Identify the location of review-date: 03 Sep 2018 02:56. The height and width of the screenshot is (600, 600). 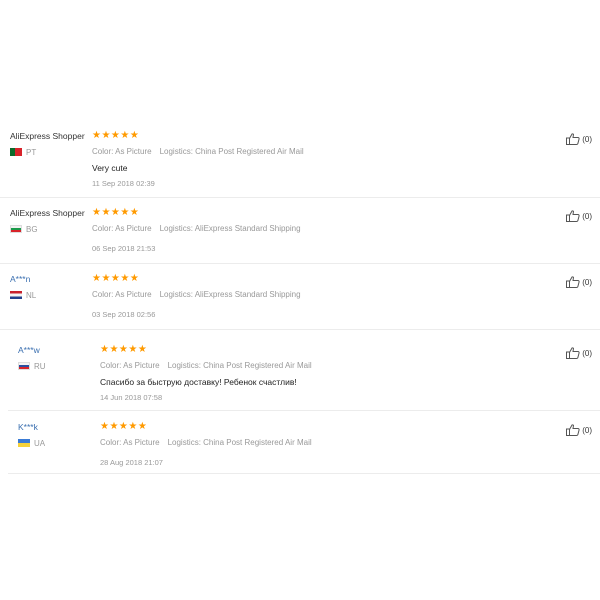
(124, 314).